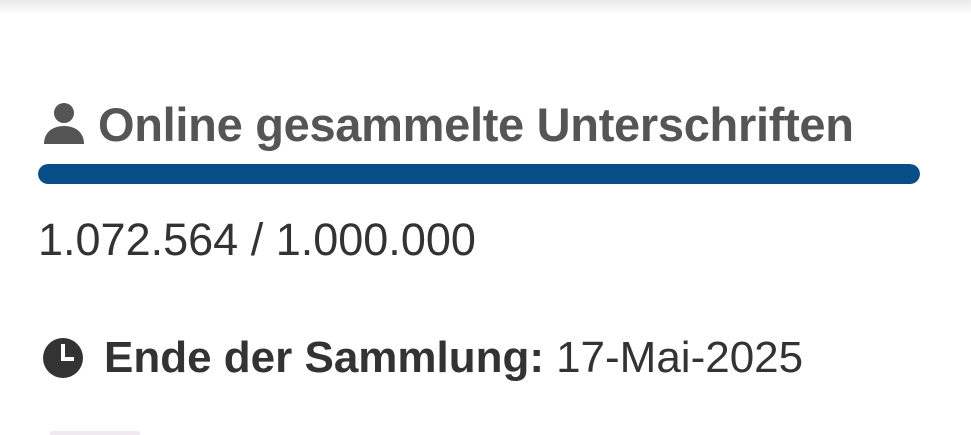  I want to click on signatures-count: 1.072.564 / 1.000.000, so click(257, 239).